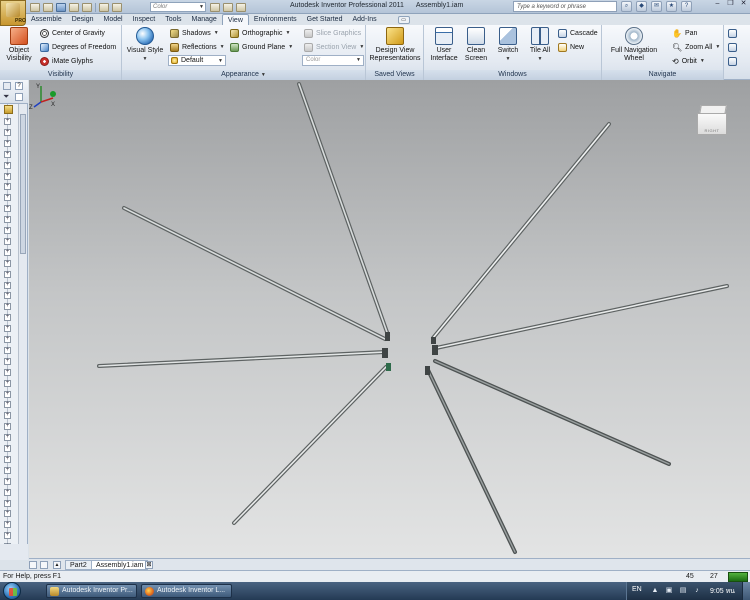 The width and height of the screenshot is (750, 600). I want to click on section-view-button: Section View ▼, so click(334, 47).